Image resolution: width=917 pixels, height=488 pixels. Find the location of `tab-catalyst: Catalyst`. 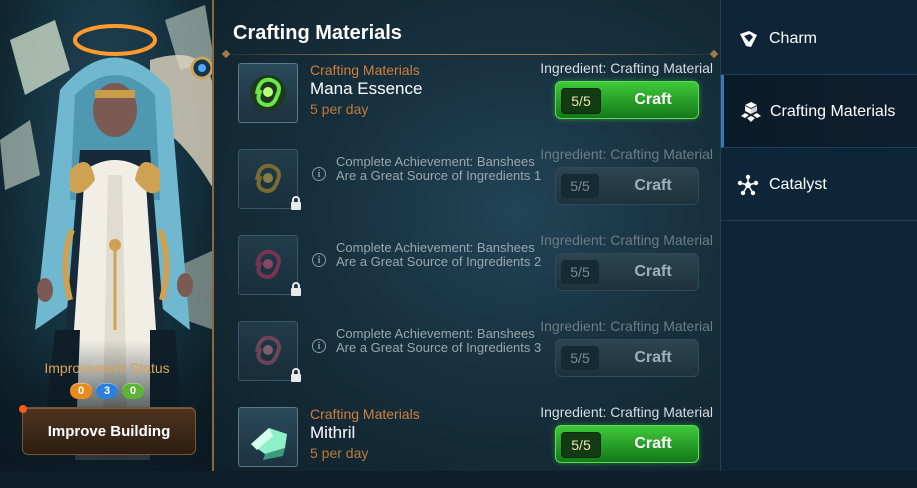

tab-catalyst: Catalyst is located at coordinates (819, 184).